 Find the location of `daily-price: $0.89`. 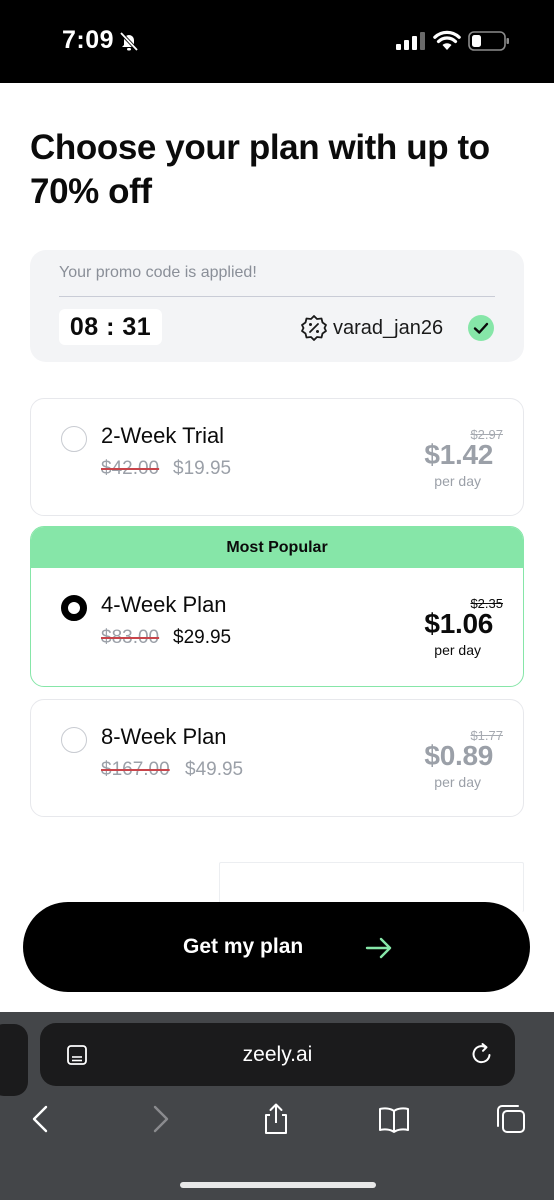

daily-price: $0.89 is located at coordinates (458, 755).